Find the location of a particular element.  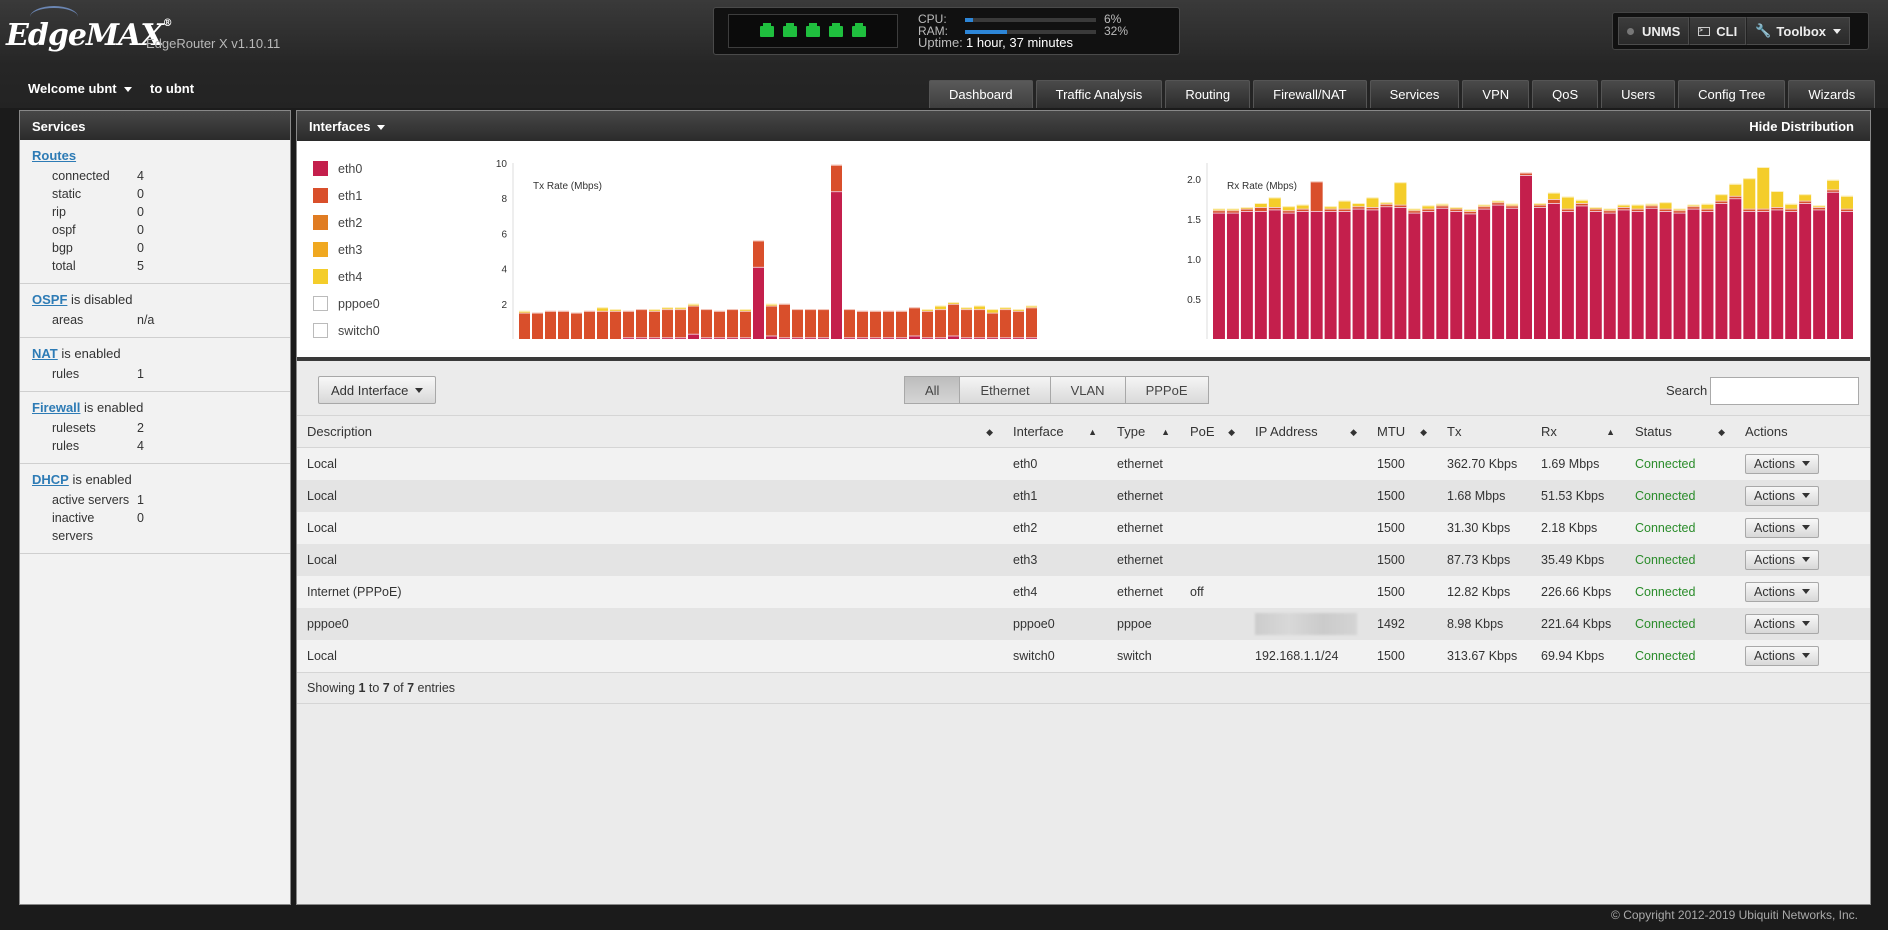

dhcp-status: is enabled is located at coordinates (100, 479).